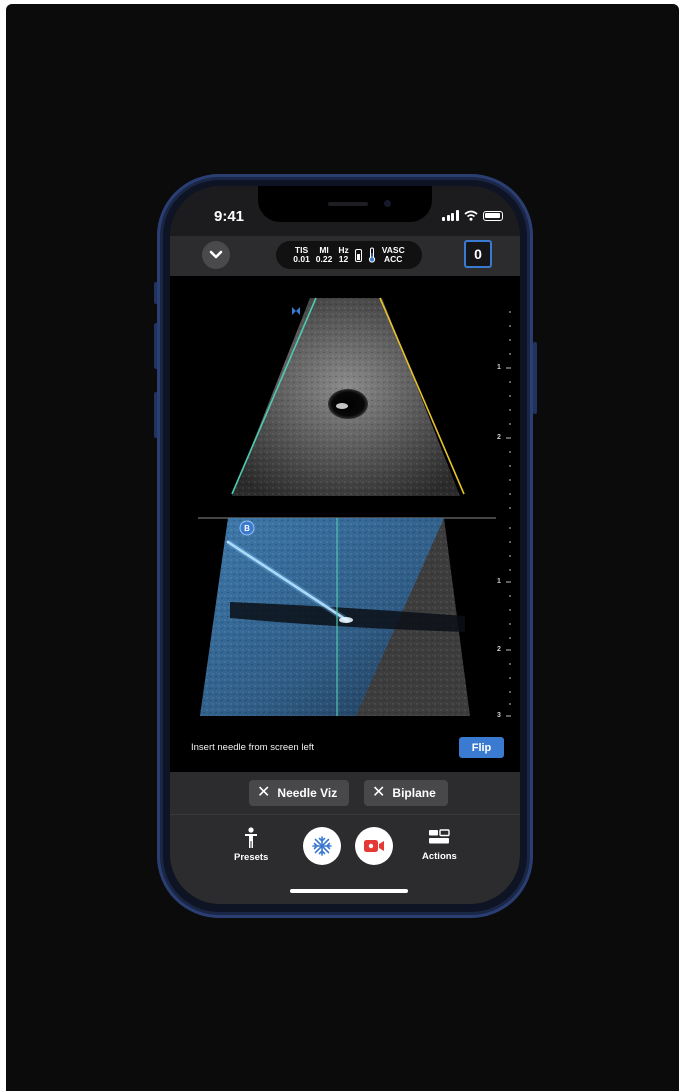 This screenshot has height=1091, width=684. I want to click on battery-icon, so click(492, 215).